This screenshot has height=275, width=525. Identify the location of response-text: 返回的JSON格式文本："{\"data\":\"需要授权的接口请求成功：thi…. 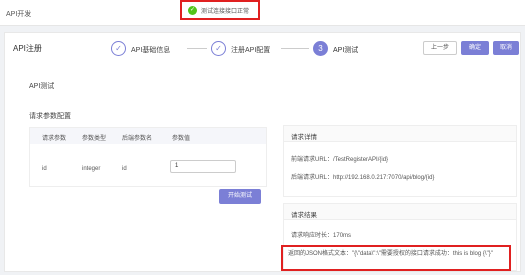
(397, 254).